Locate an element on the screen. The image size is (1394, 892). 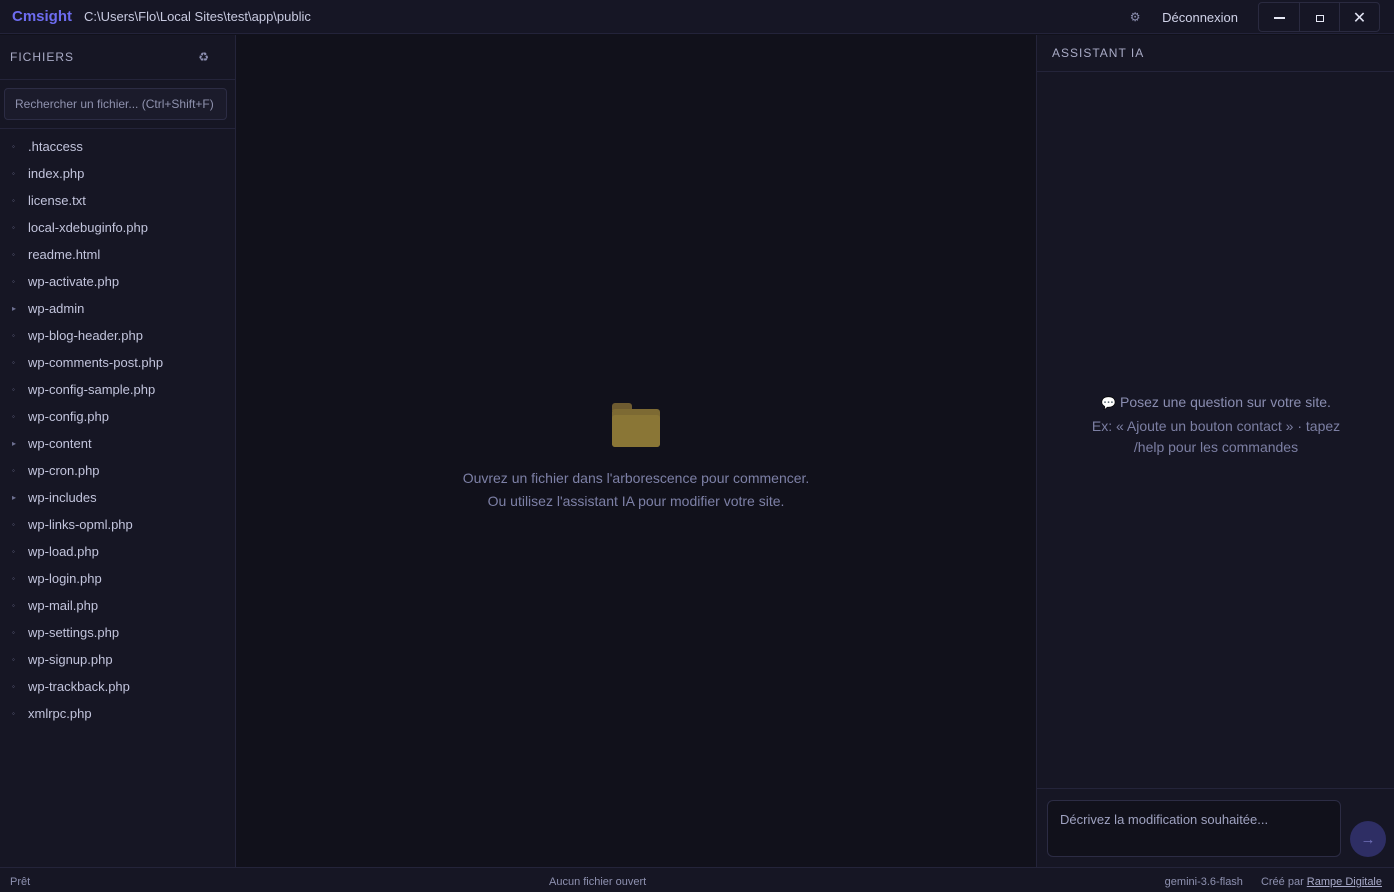
title-bar-actions: ⚙ Déconnexion ✕ is located at coordinates (1259, 17).